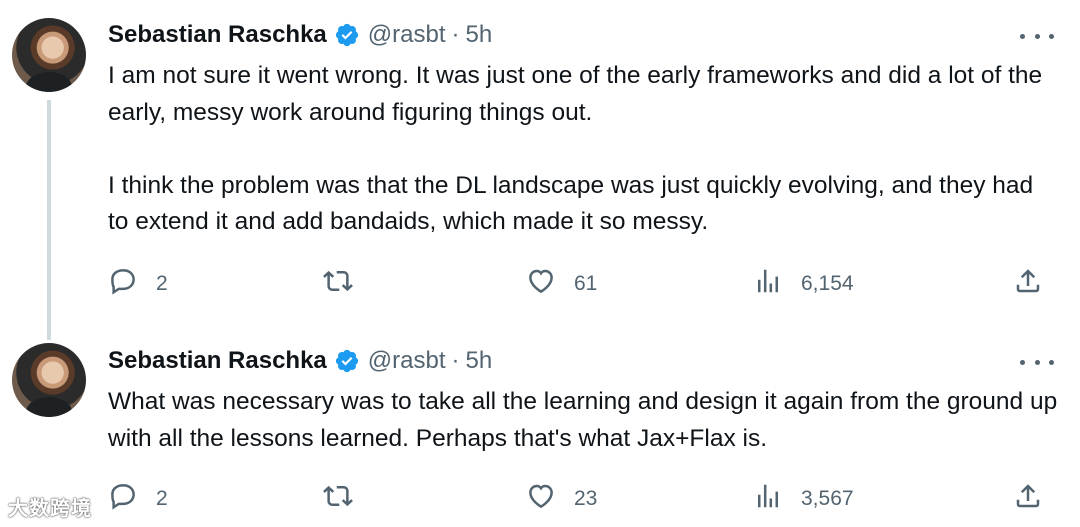  I want to click on views-button: 6,154, so click(803, 284).